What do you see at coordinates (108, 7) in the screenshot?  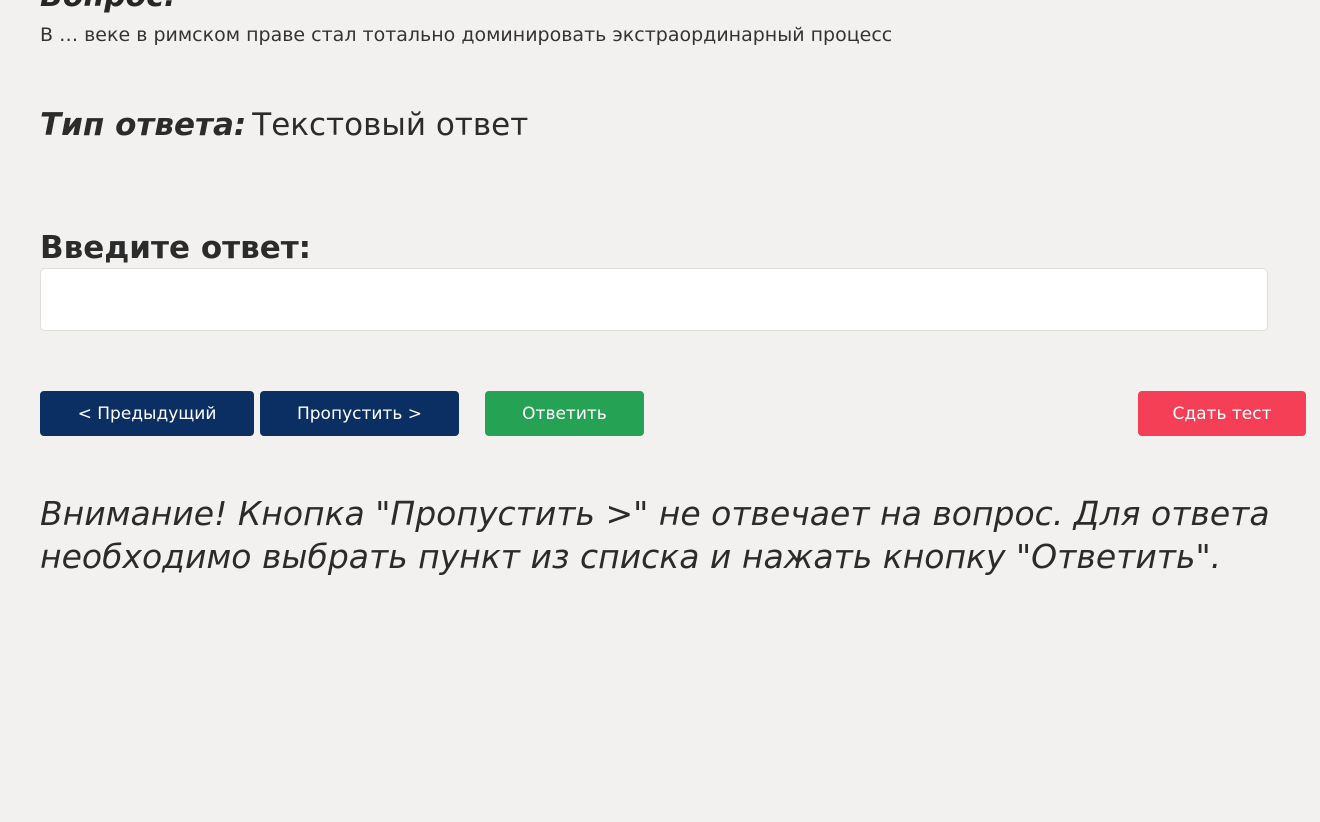 I see `question-heading: Вопрос:` at bounding box center [108, 7].